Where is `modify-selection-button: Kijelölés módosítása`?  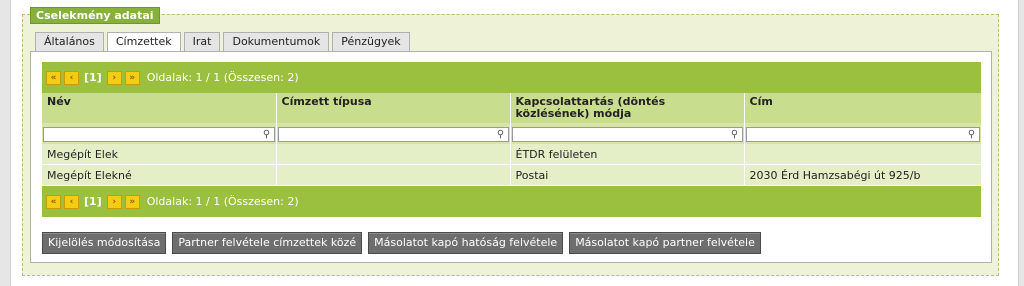
modify-selection-button: Kijelölés módosítása is located at coordinates (104, 243).